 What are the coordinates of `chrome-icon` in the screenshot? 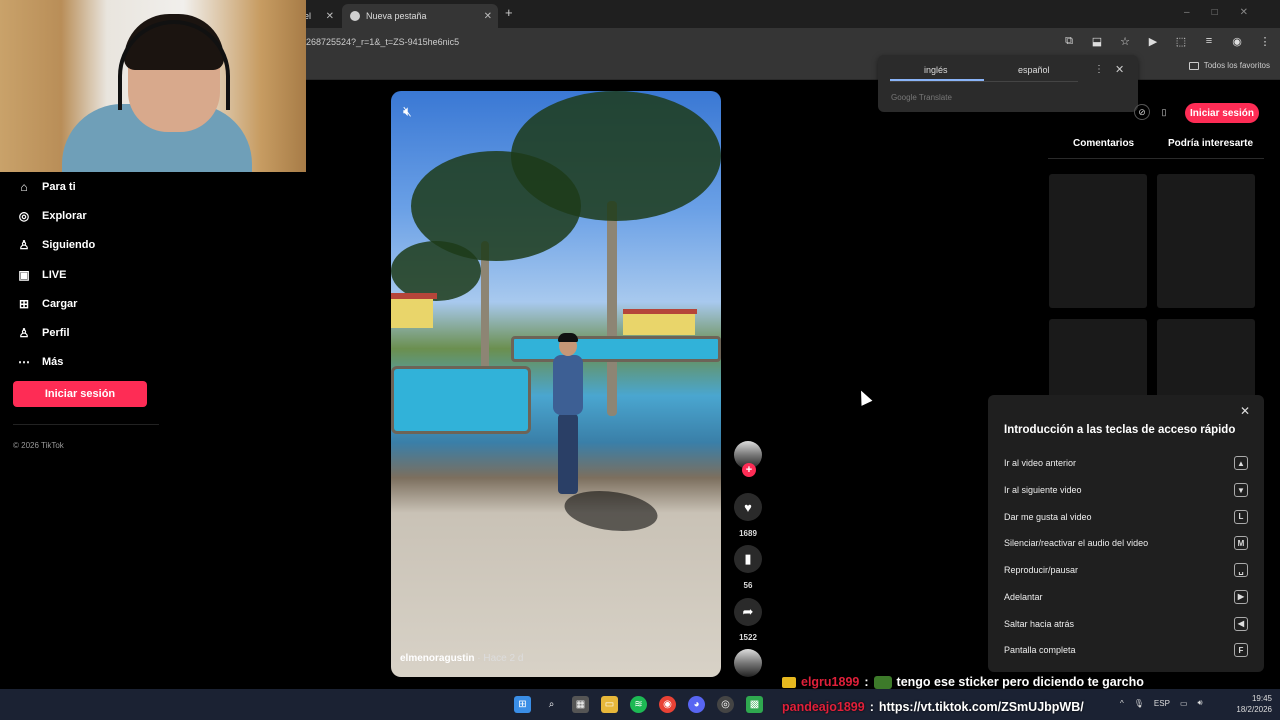 It's located at (355, 16).